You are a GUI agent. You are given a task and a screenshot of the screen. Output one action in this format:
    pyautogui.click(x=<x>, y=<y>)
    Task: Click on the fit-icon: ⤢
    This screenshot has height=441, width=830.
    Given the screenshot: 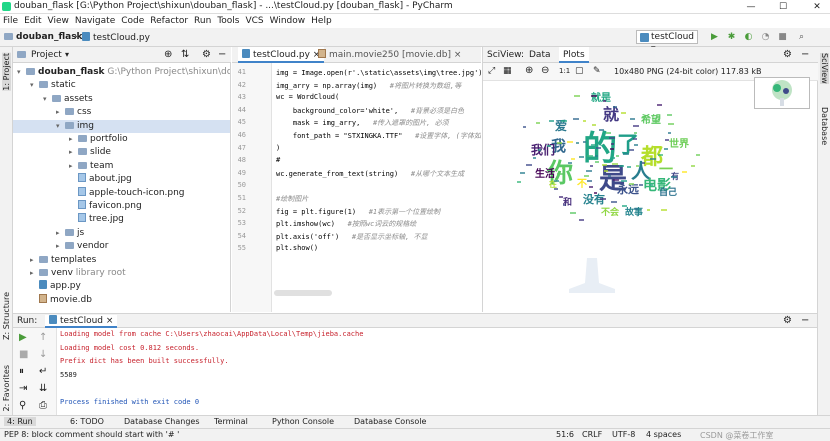 What is the action you would take?
    pyautogui.click(x=491, y=71)
    